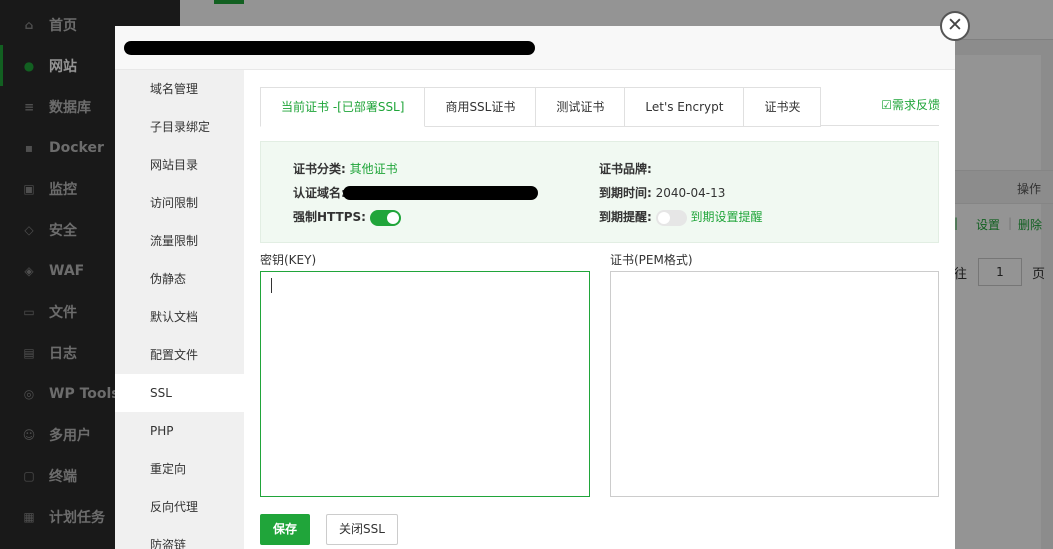  What do you see at coordinates (362, 529) in the screenshot?
I see `close-ssl-button: 关闭SSL` at bounding box center [362, 529].